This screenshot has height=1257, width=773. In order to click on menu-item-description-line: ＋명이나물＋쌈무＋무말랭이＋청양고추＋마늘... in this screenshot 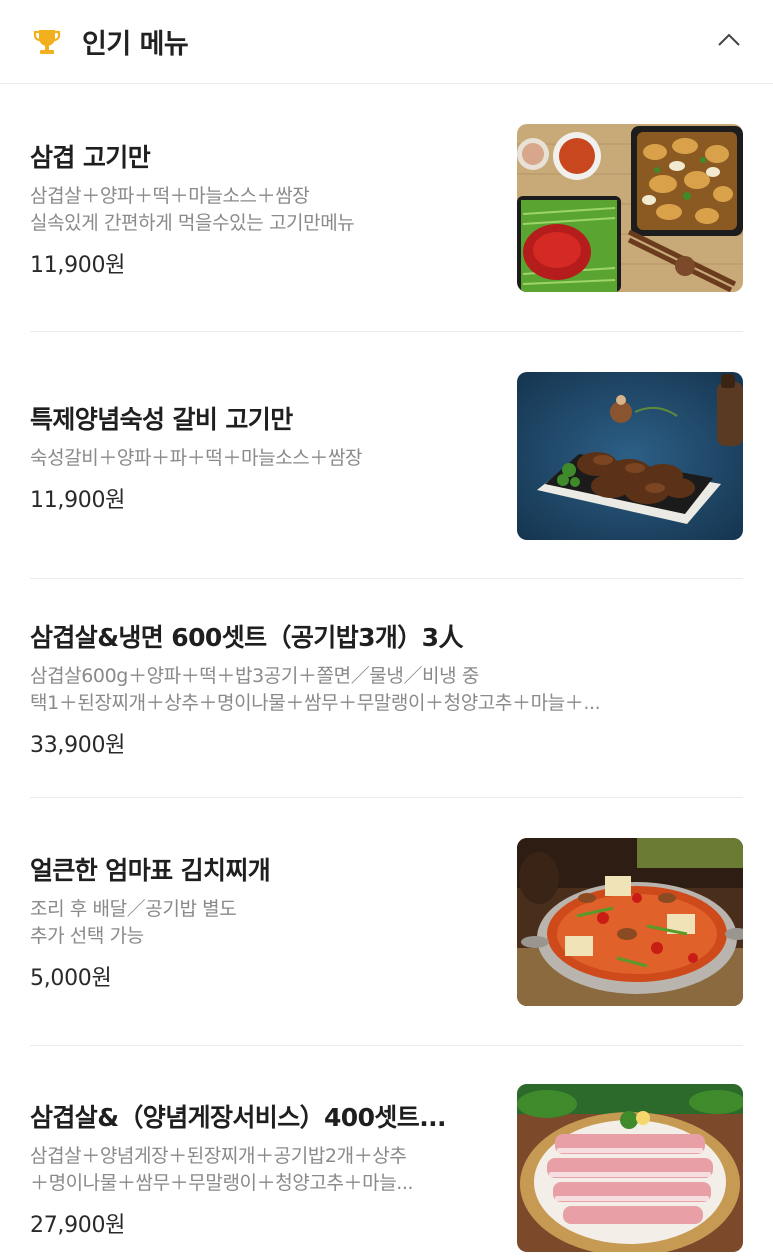, I will do `click(222, 1183)`.